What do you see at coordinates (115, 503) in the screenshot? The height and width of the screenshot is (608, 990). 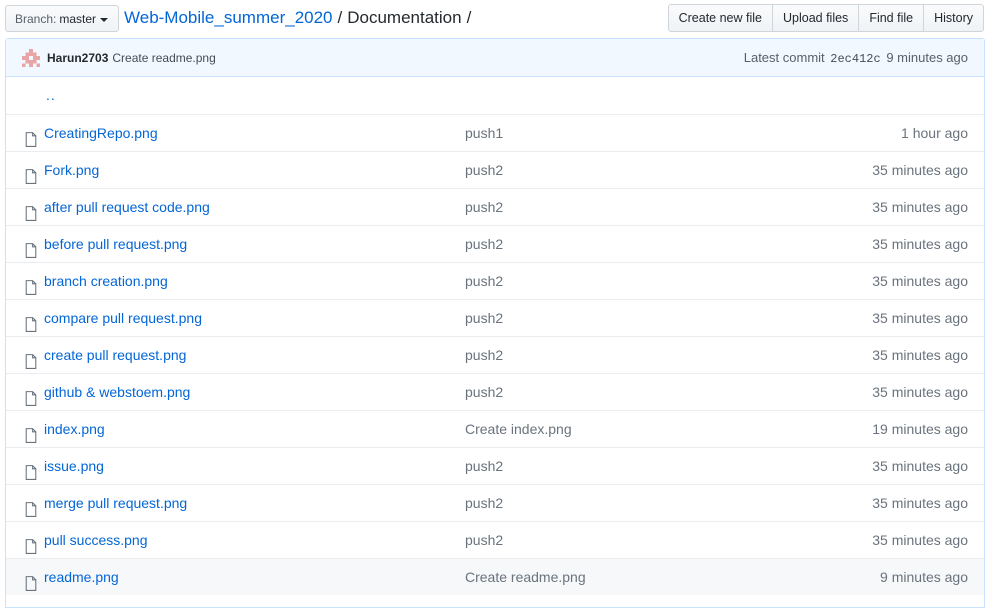 I see `file-name-link: merge pull request.png` at bounding box center [115, 503].